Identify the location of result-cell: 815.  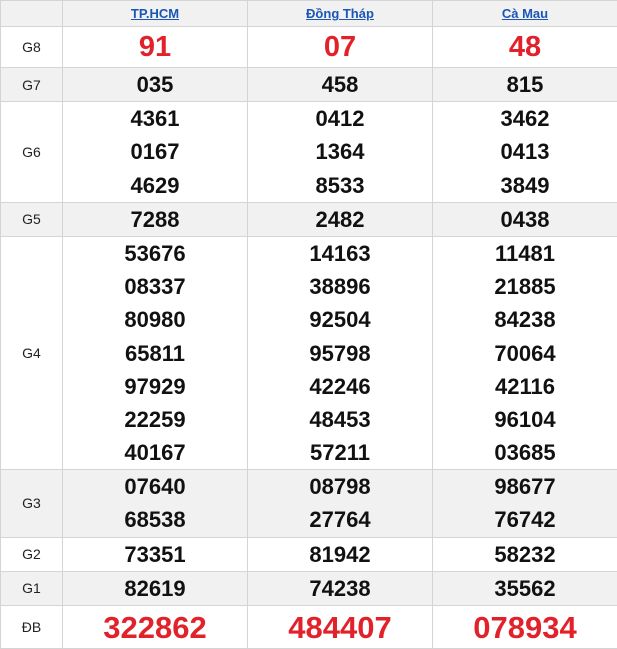
(525, 85).